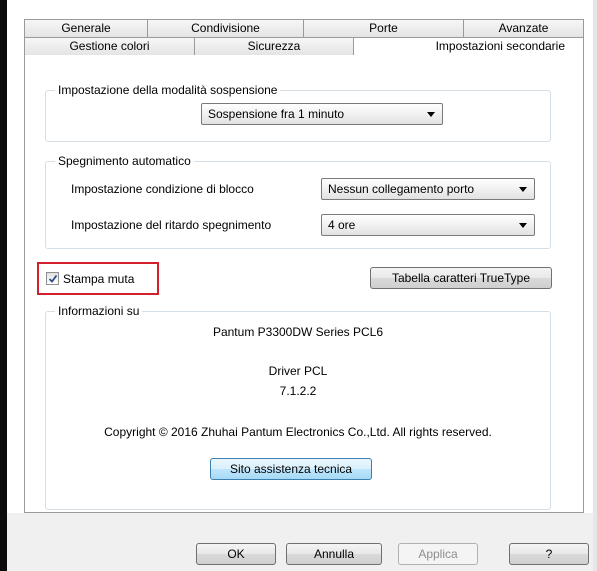 Image resolution: width=597 pixels, height=571 pixels. Describe the element at coordinates (226, 28) in the screenshot. I see `tab-condivisione: Condivisione` at that location.